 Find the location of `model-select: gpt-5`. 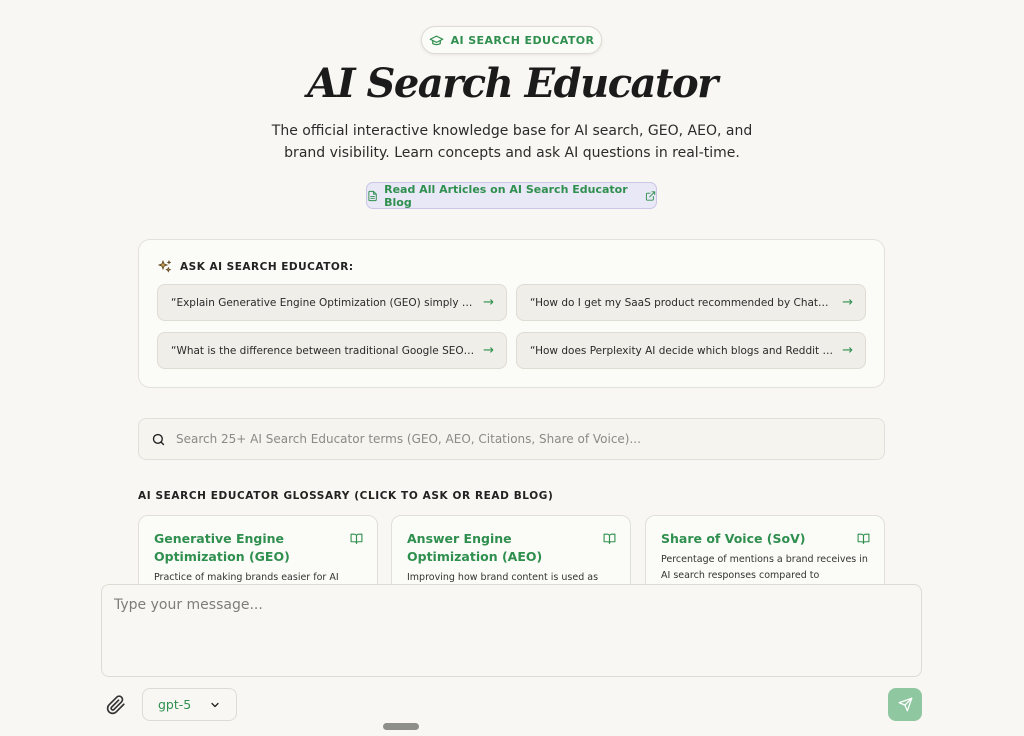

model-select: gpt-5 is located at coordinates (189, 704).